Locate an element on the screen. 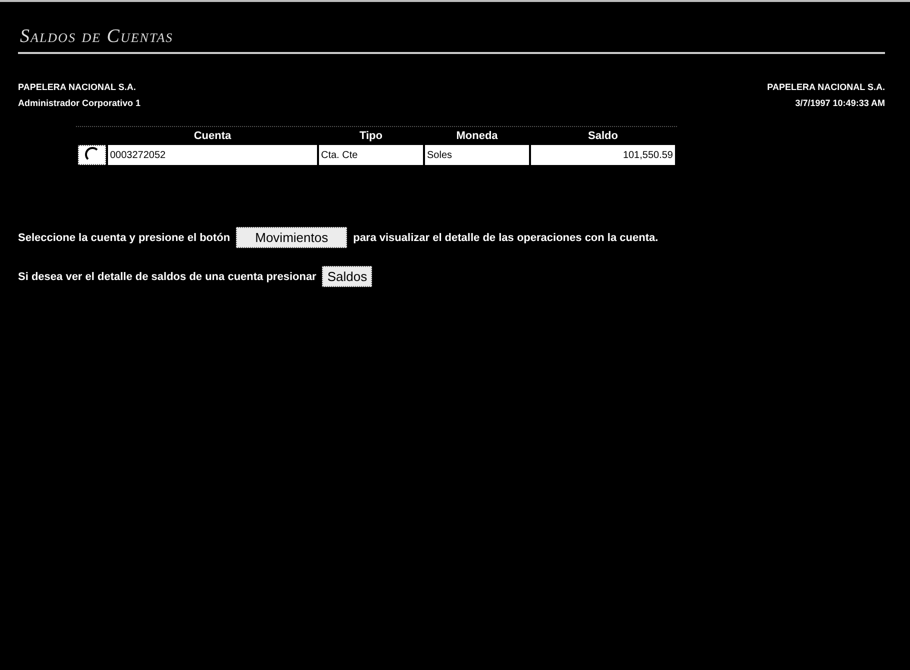 This screenshot has height=670, width=910. radio-button is located at coordinates (92, 154).